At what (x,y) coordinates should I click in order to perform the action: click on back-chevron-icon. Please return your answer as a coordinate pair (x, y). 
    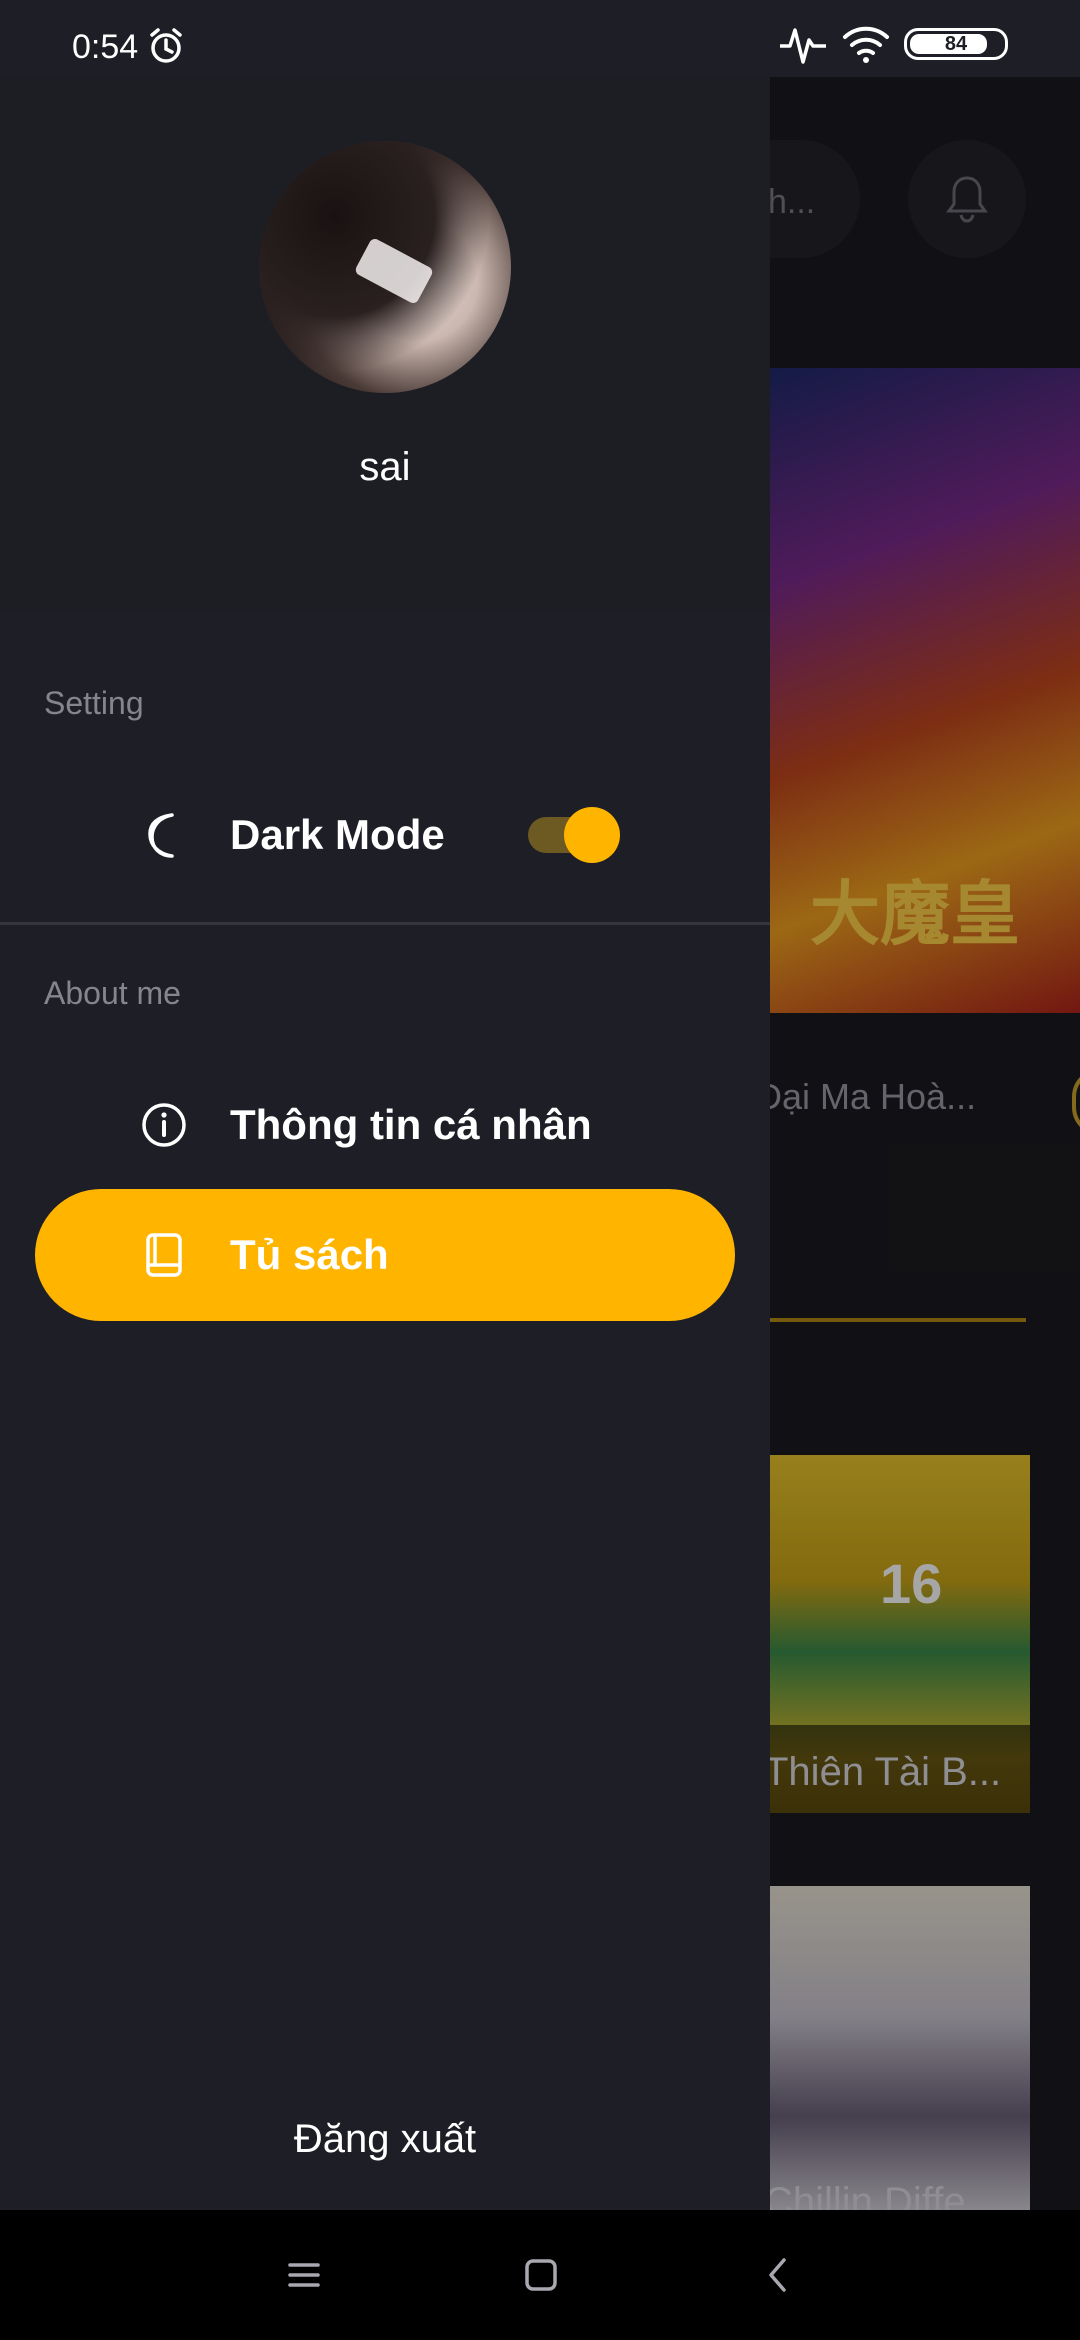
    Looking at the image, I should click on (777, 2275).